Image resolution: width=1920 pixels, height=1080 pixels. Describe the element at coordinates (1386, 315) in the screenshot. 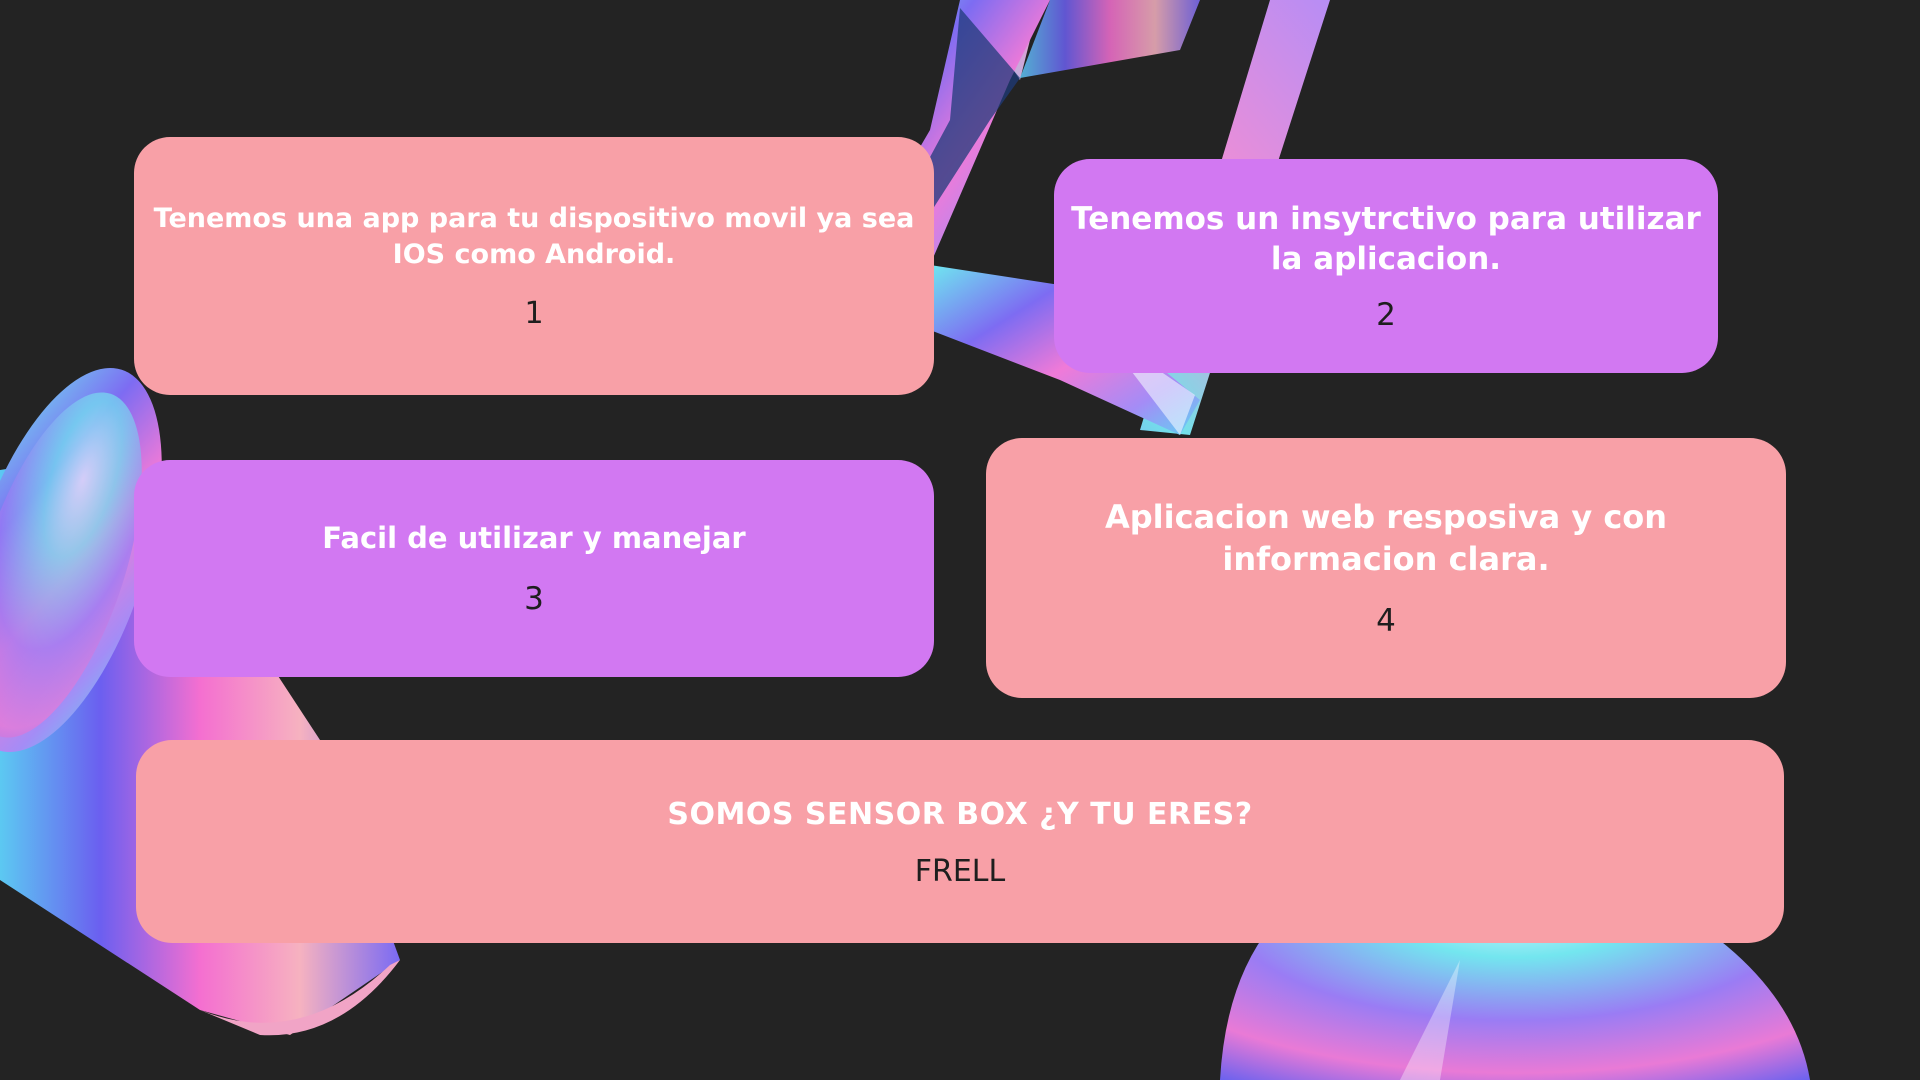

I see `card-number: 2` at that location.